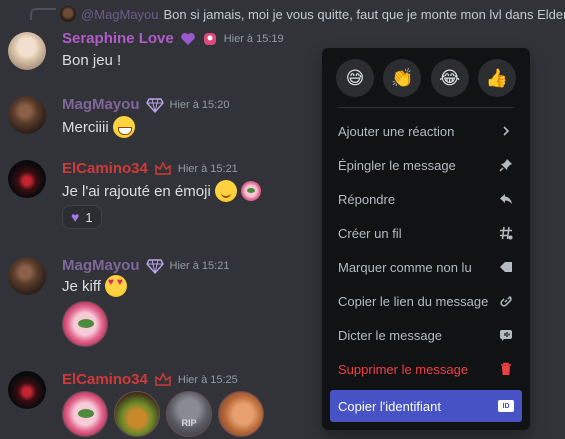 This screenshot has height=439, width=565. What do you see at coordinates (123, 127) in the screenshot?
I see `grin-emoji-icon` at bounding box center [123, 127].